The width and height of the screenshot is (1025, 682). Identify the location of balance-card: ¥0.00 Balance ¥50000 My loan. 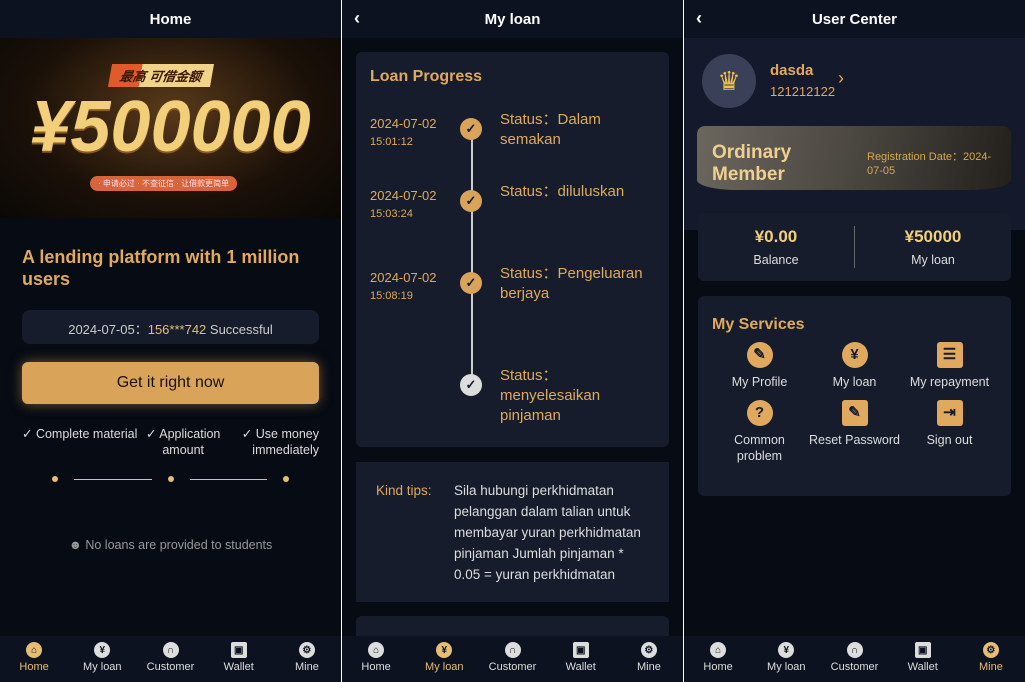
(854, 247).